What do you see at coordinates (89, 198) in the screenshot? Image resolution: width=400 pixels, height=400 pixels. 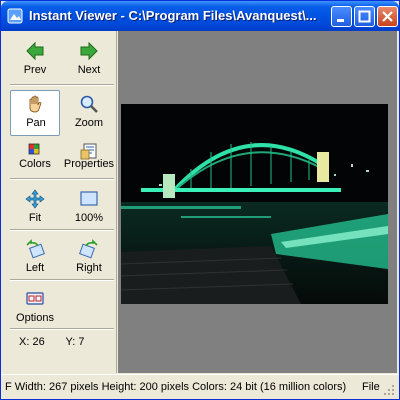 I see `actual-size-icon` at bounding box center [89, 198].